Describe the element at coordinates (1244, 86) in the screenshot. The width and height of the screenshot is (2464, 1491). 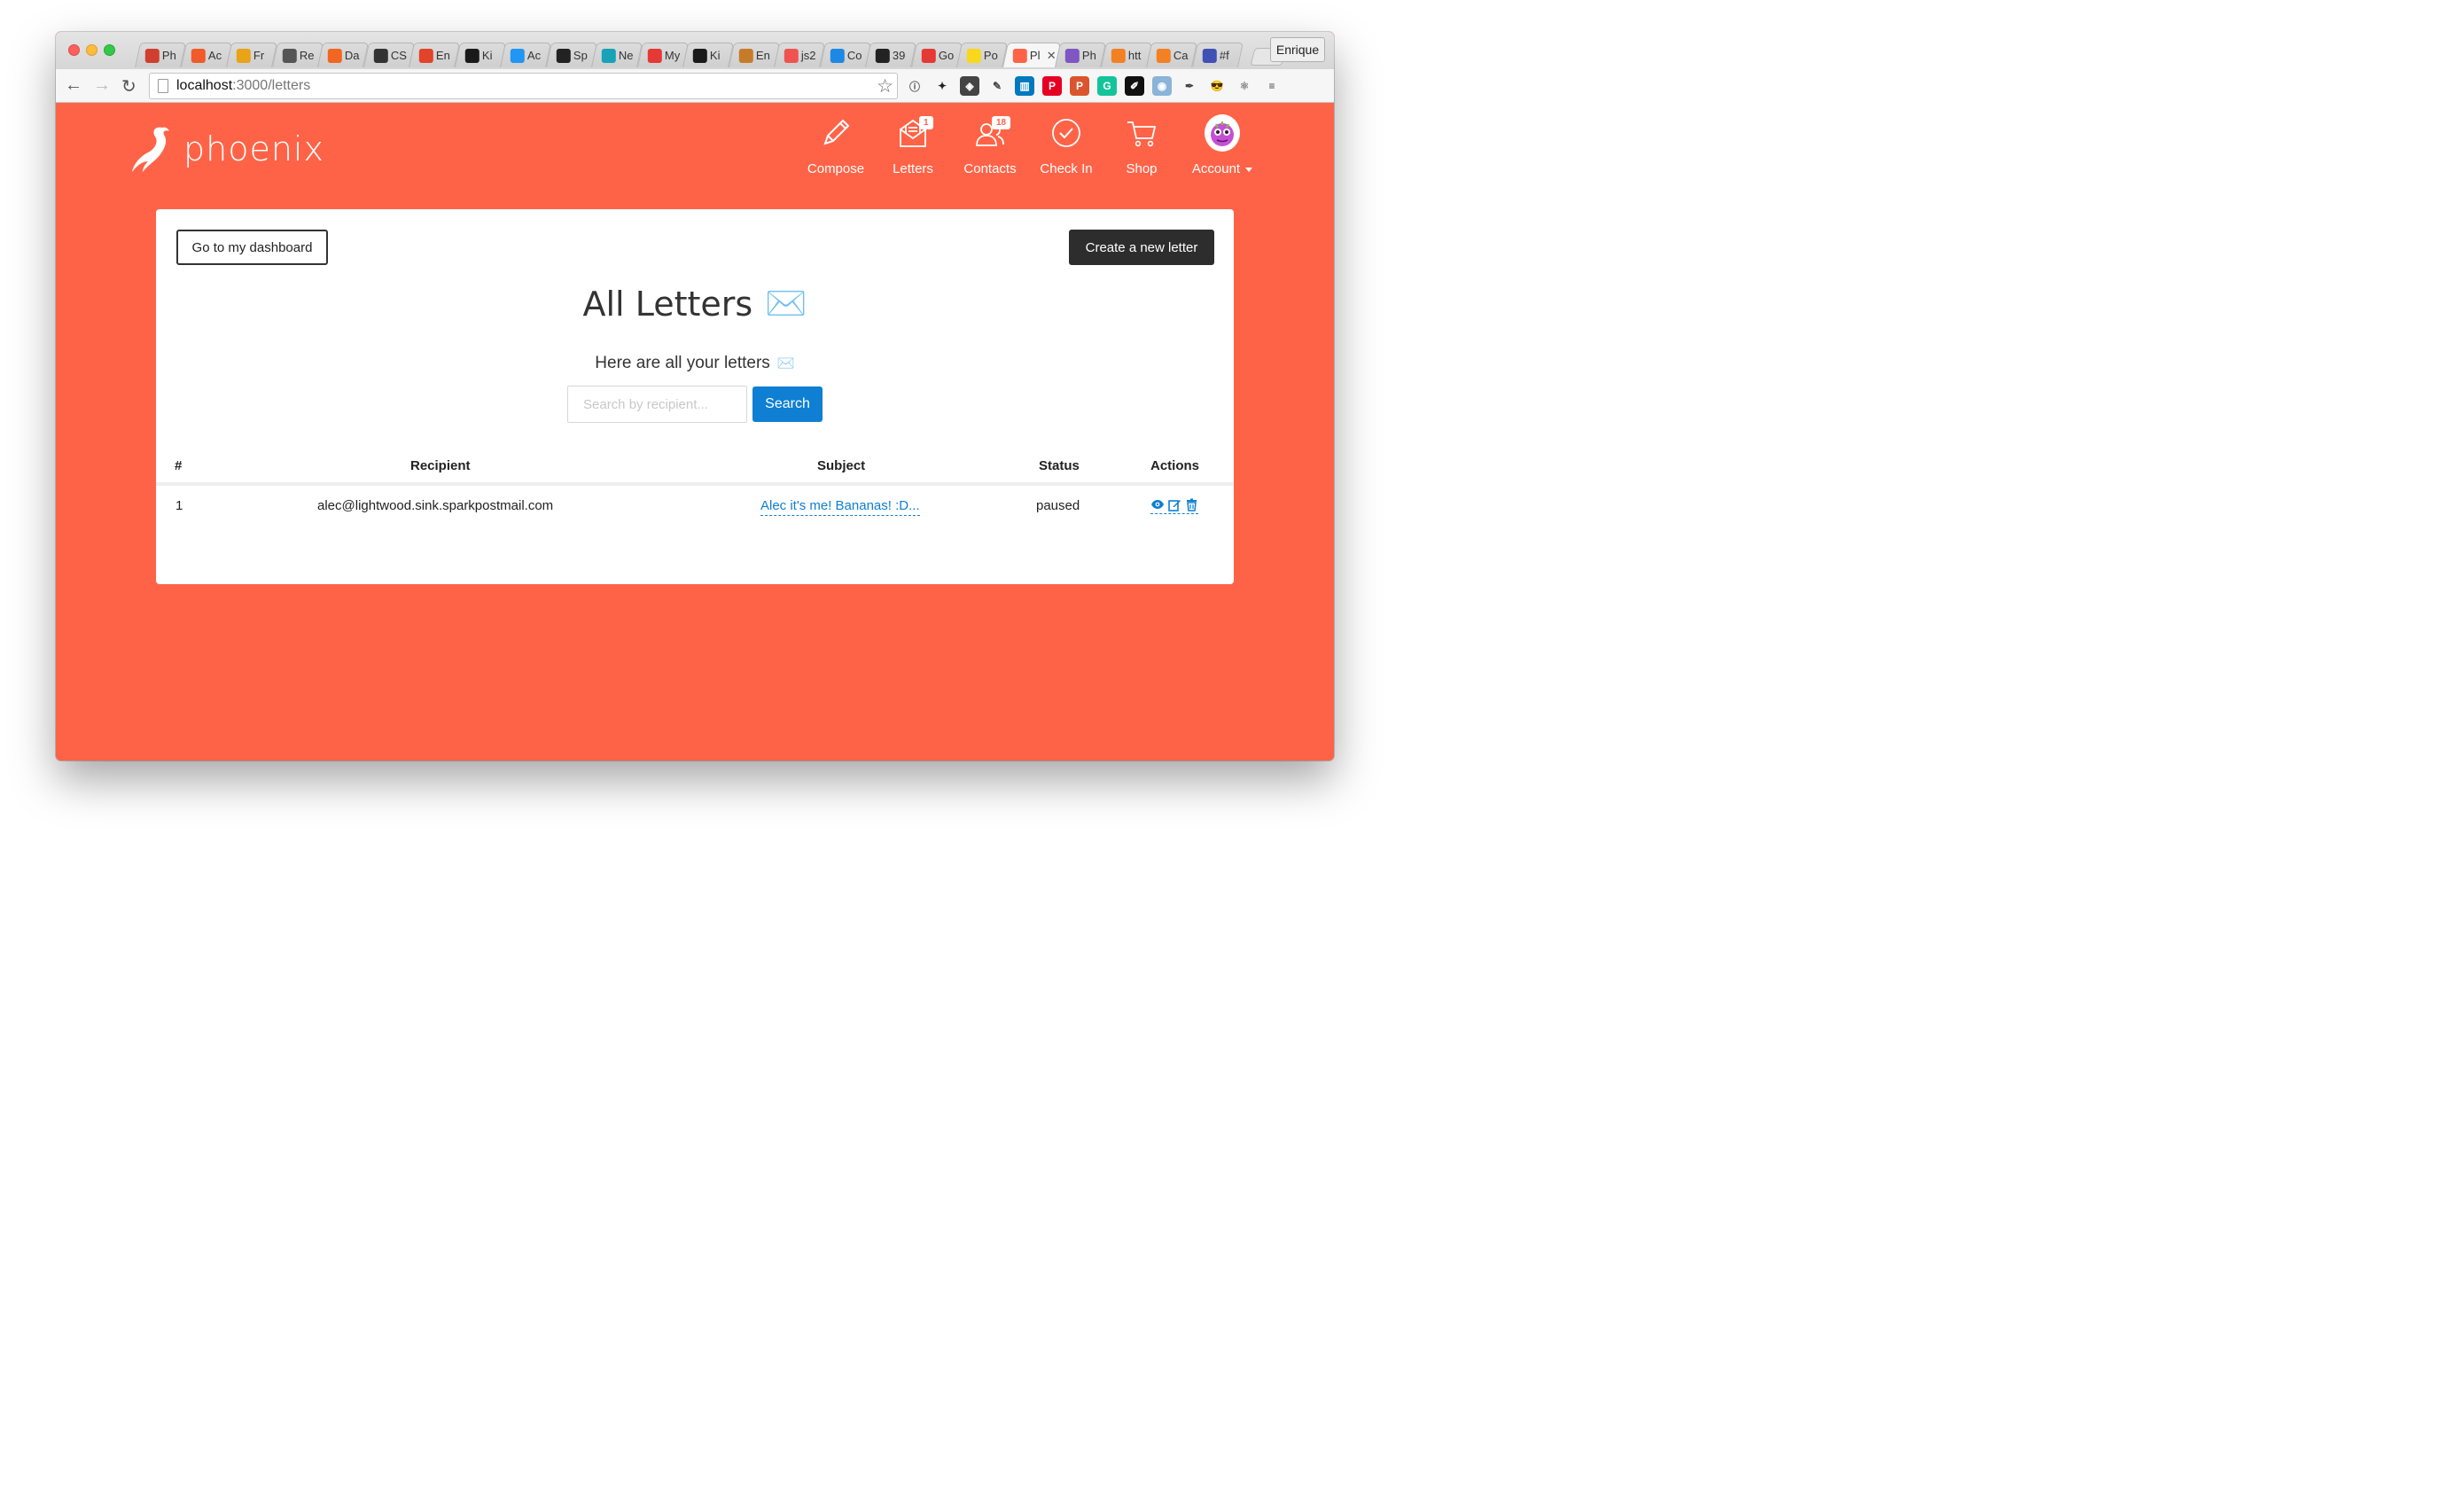
I see `react-icon: ⚛` at that location.